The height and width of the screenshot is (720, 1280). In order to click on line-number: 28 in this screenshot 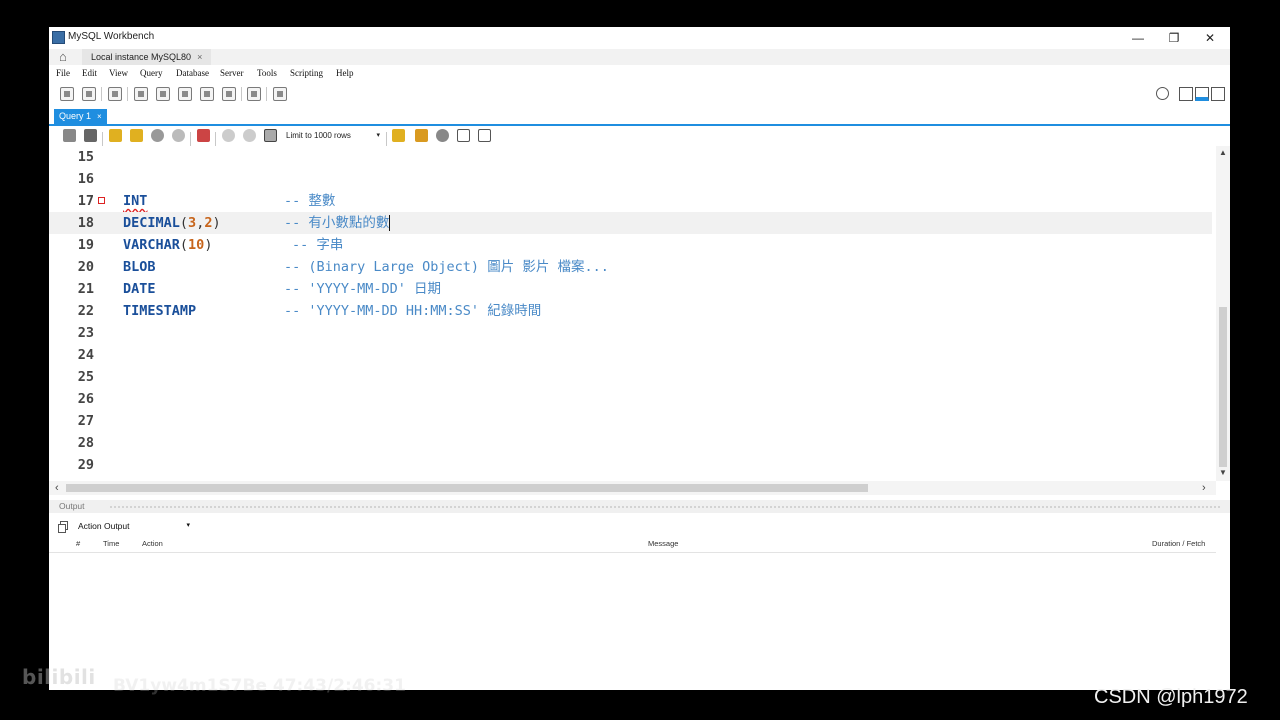, I will do `click(85, 443)`.